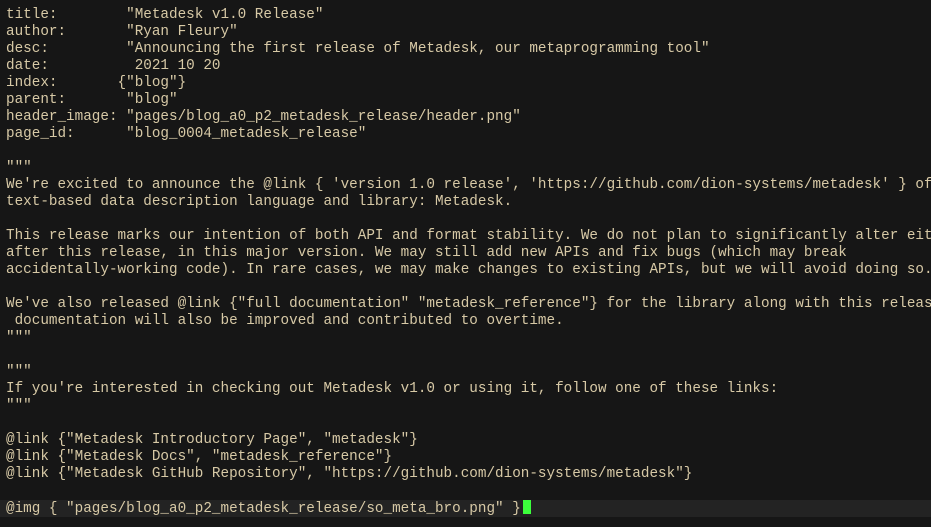 The image size is (931, 527). Describe the element at coordinates (122, 32) in the screenshot. I see `text-line: author: "Ryan Fleury"` at that location.